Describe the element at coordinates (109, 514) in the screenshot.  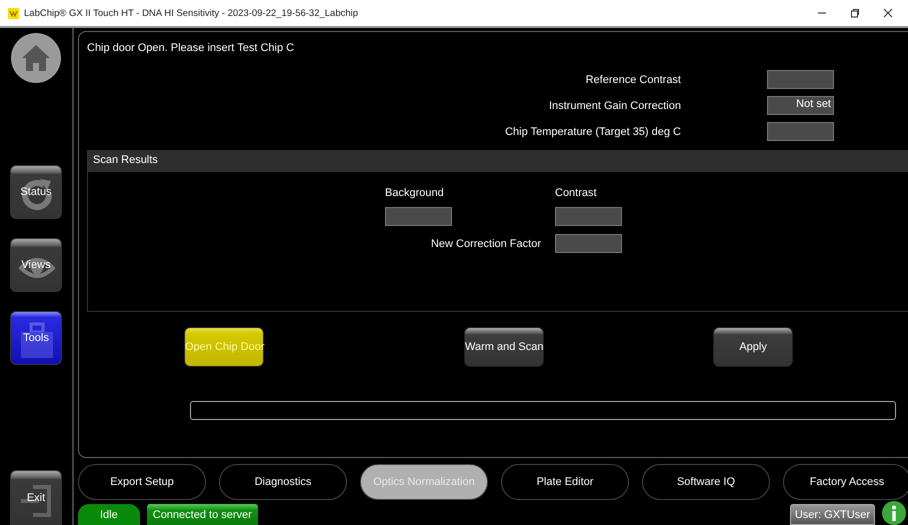
I see `state-indicator: Idle` at that location.